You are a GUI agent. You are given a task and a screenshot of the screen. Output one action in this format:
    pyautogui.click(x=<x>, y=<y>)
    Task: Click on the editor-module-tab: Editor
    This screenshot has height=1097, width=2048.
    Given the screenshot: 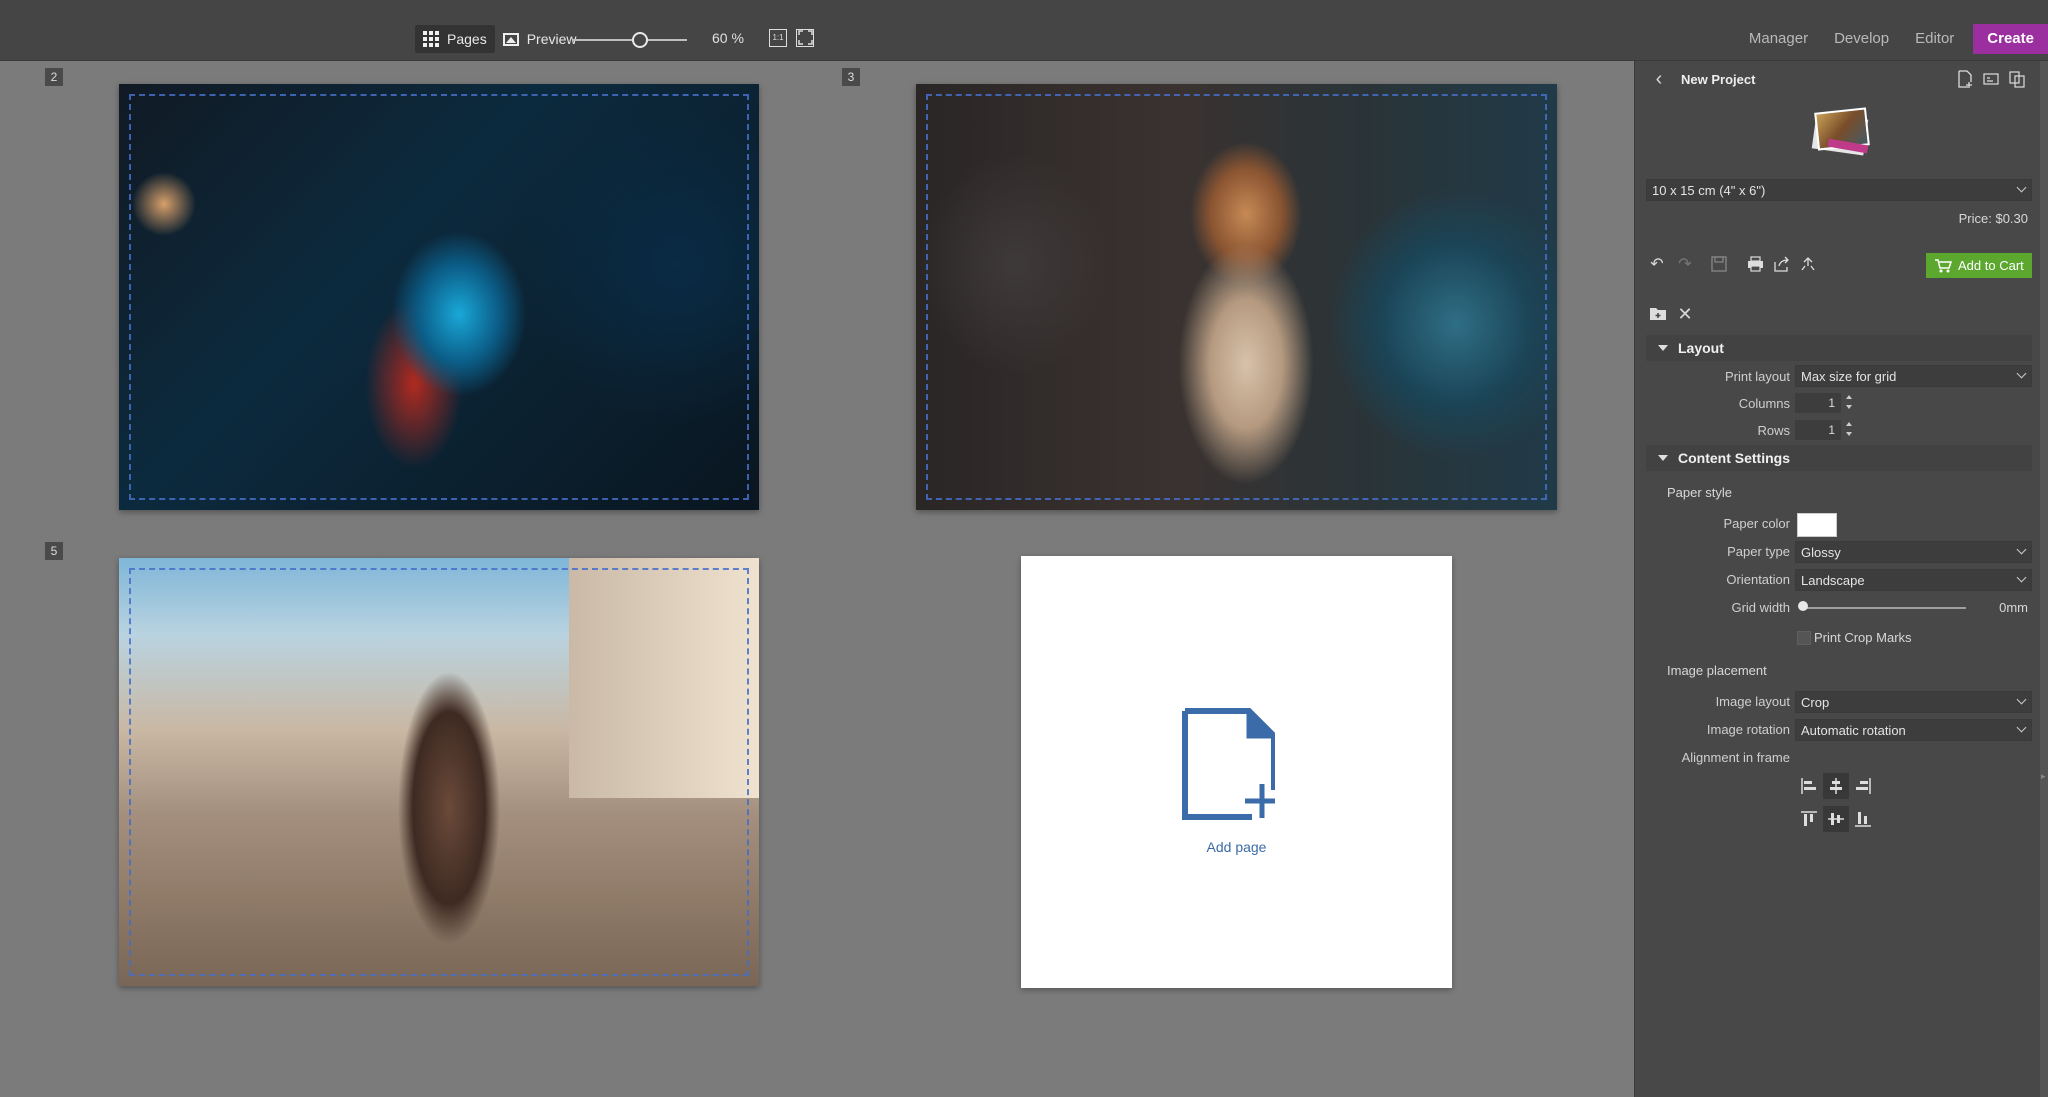 What is the action you would take?
    pyautogui.click(x=1934, y=39)
    